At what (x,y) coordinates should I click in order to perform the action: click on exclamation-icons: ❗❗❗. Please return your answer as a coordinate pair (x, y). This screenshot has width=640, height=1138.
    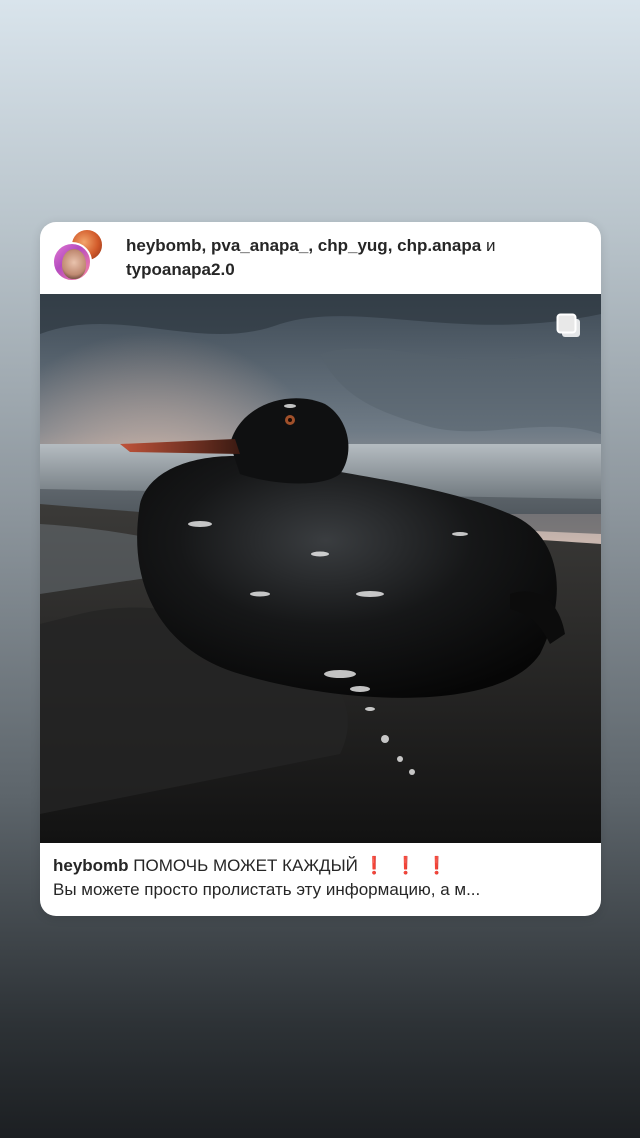
    Looking at the image, I should click on (410, 865).